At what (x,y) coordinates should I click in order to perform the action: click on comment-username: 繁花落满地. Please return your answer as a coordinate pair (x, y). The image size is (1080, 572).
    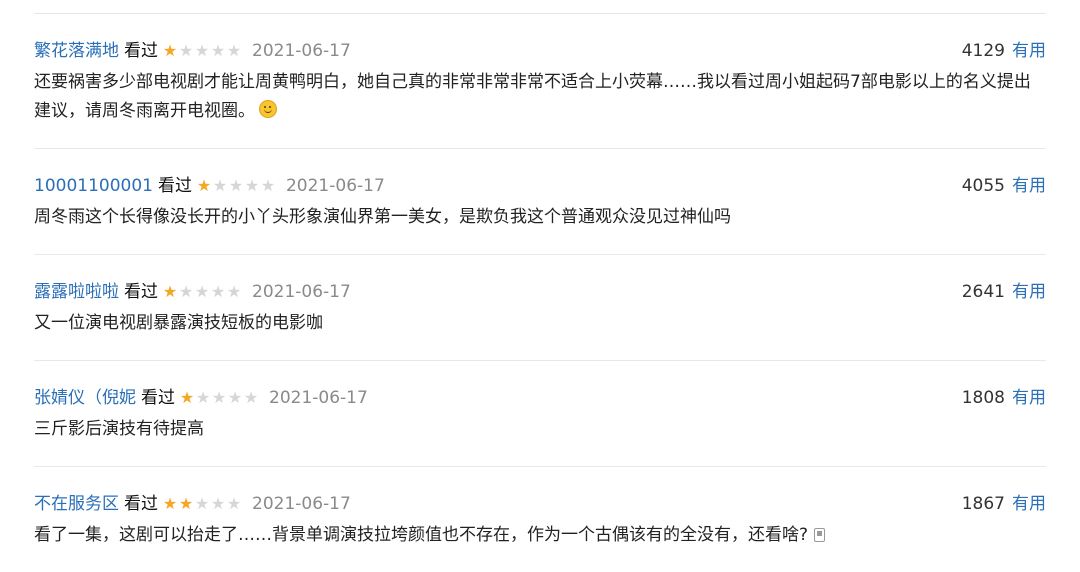
    Looking at the image, I should click on (76, 51).